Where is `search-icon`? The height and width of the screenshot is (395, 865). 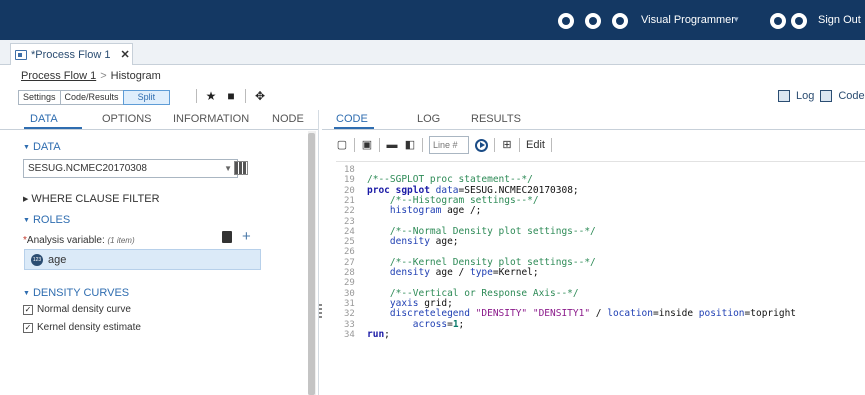
search-icon is located at coordinates (566, 21).